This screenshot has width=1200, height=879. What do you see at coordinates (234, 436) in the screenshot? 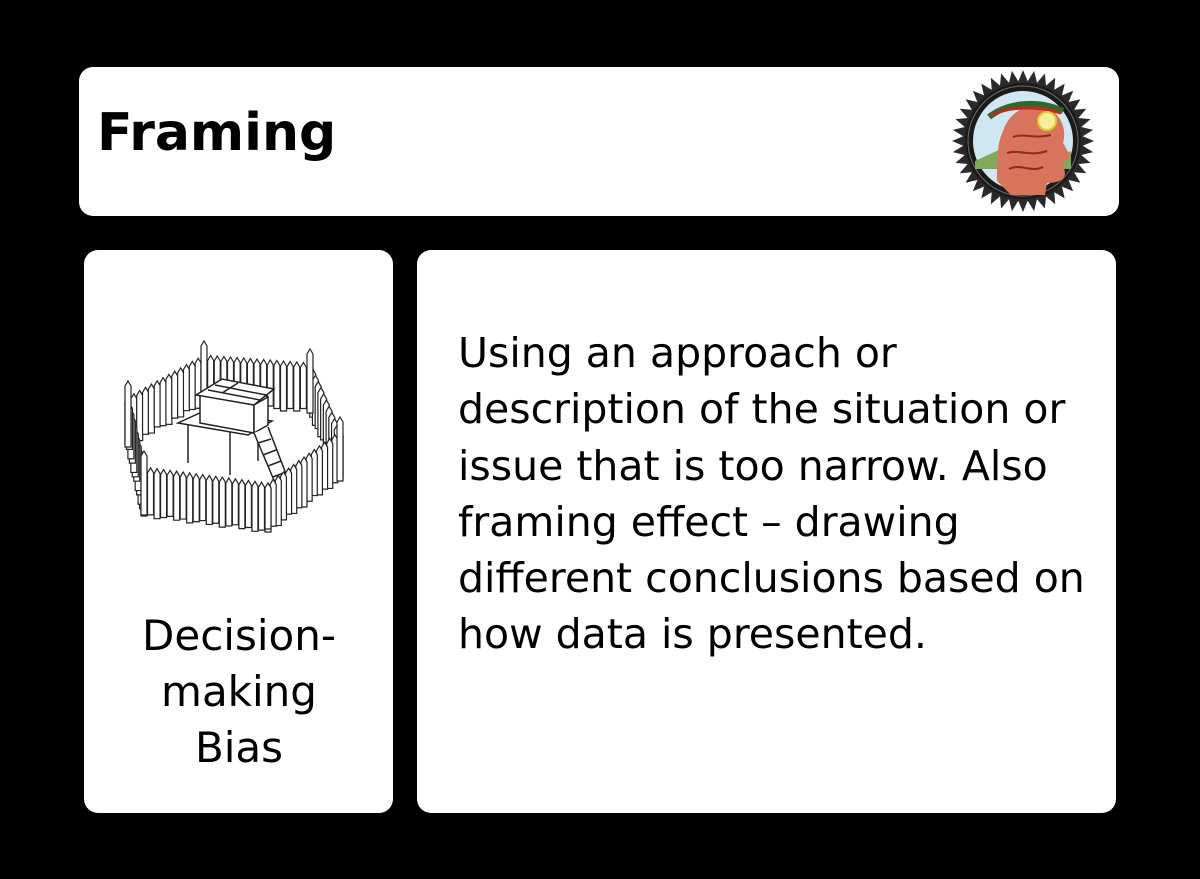
I see `stockade-fort-icon` at bounding box center [234, 436].